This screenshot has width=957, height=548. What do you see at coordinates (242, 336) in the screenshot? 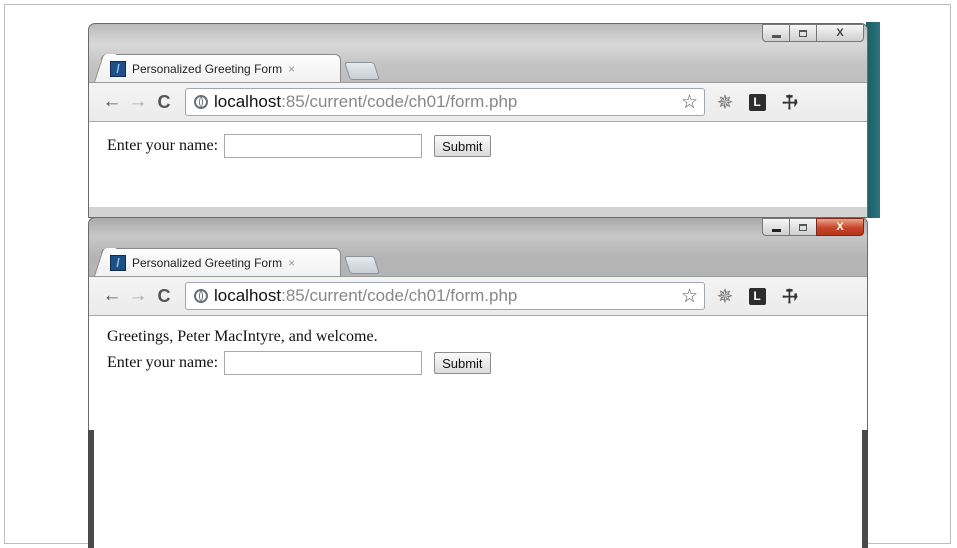
I see `greeting-message: Greetings, Peter MacIntyre, and welcome.` at bounding box center [242, 336].